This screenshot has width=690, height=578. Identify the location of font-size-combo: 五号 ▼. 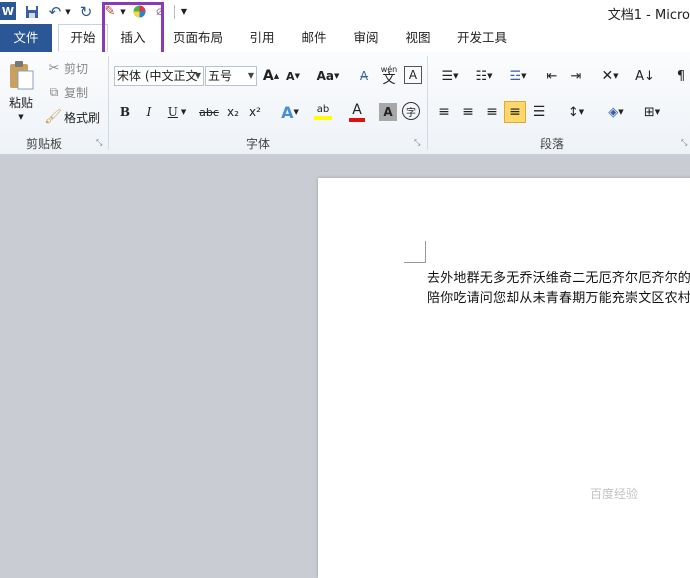
(231, 76).